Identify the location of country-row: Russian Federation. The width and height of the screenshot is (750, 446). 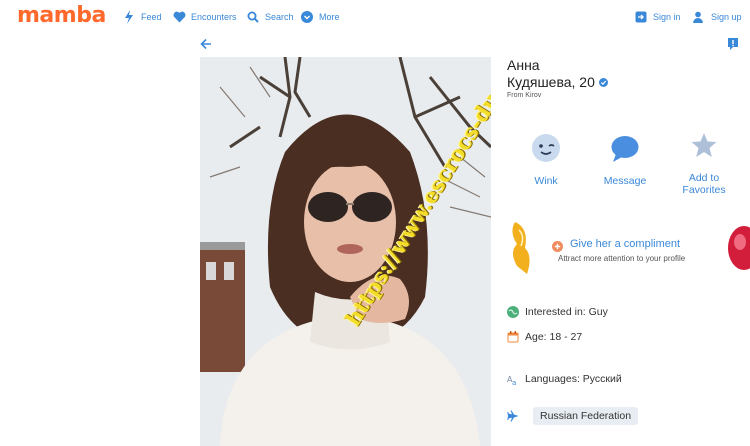
(573, 416).